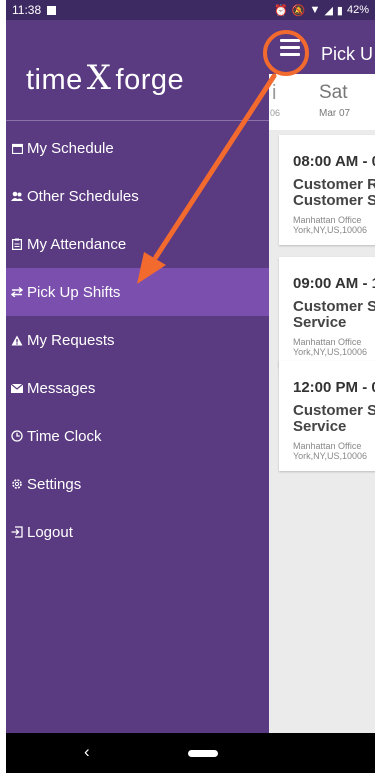 Image resolution: width=375 pixels, height=773 pixels. I want to click on prev-date-label: 06, so click(275, 113).